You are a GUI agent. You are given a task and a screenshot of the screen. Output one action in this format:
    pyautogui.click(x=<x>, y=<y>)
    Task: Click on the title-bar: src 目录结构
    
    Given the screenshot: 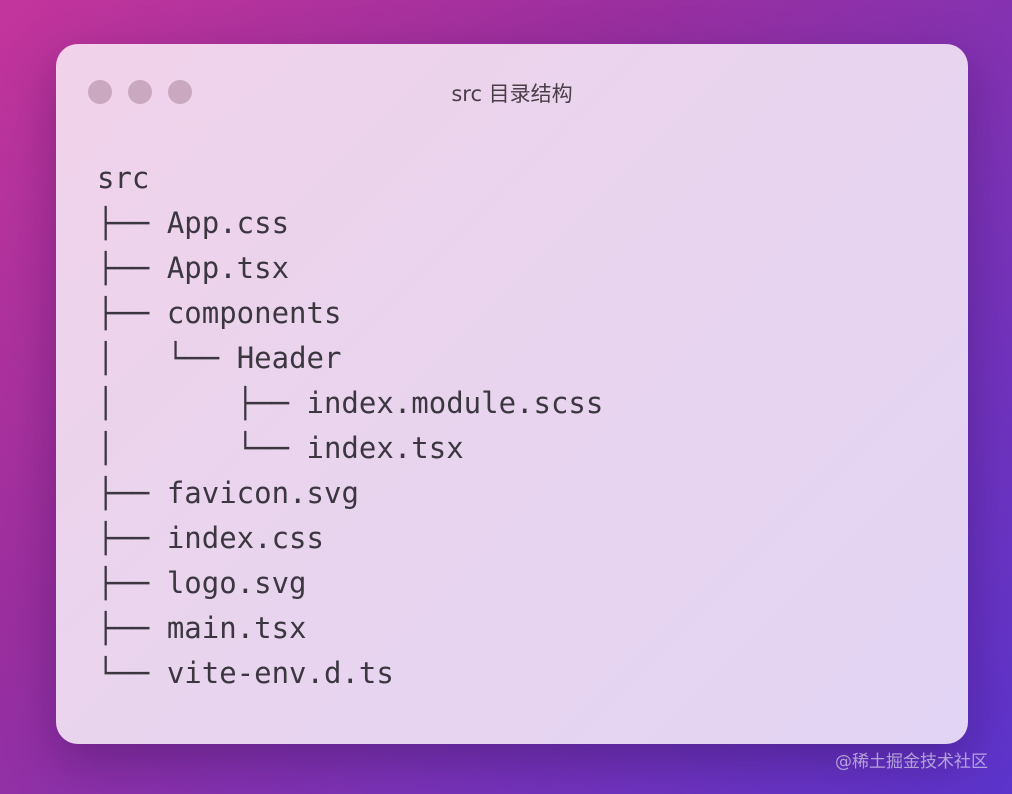 What is the action you would take?
    pyautogui.click(x=512, y=91)
    